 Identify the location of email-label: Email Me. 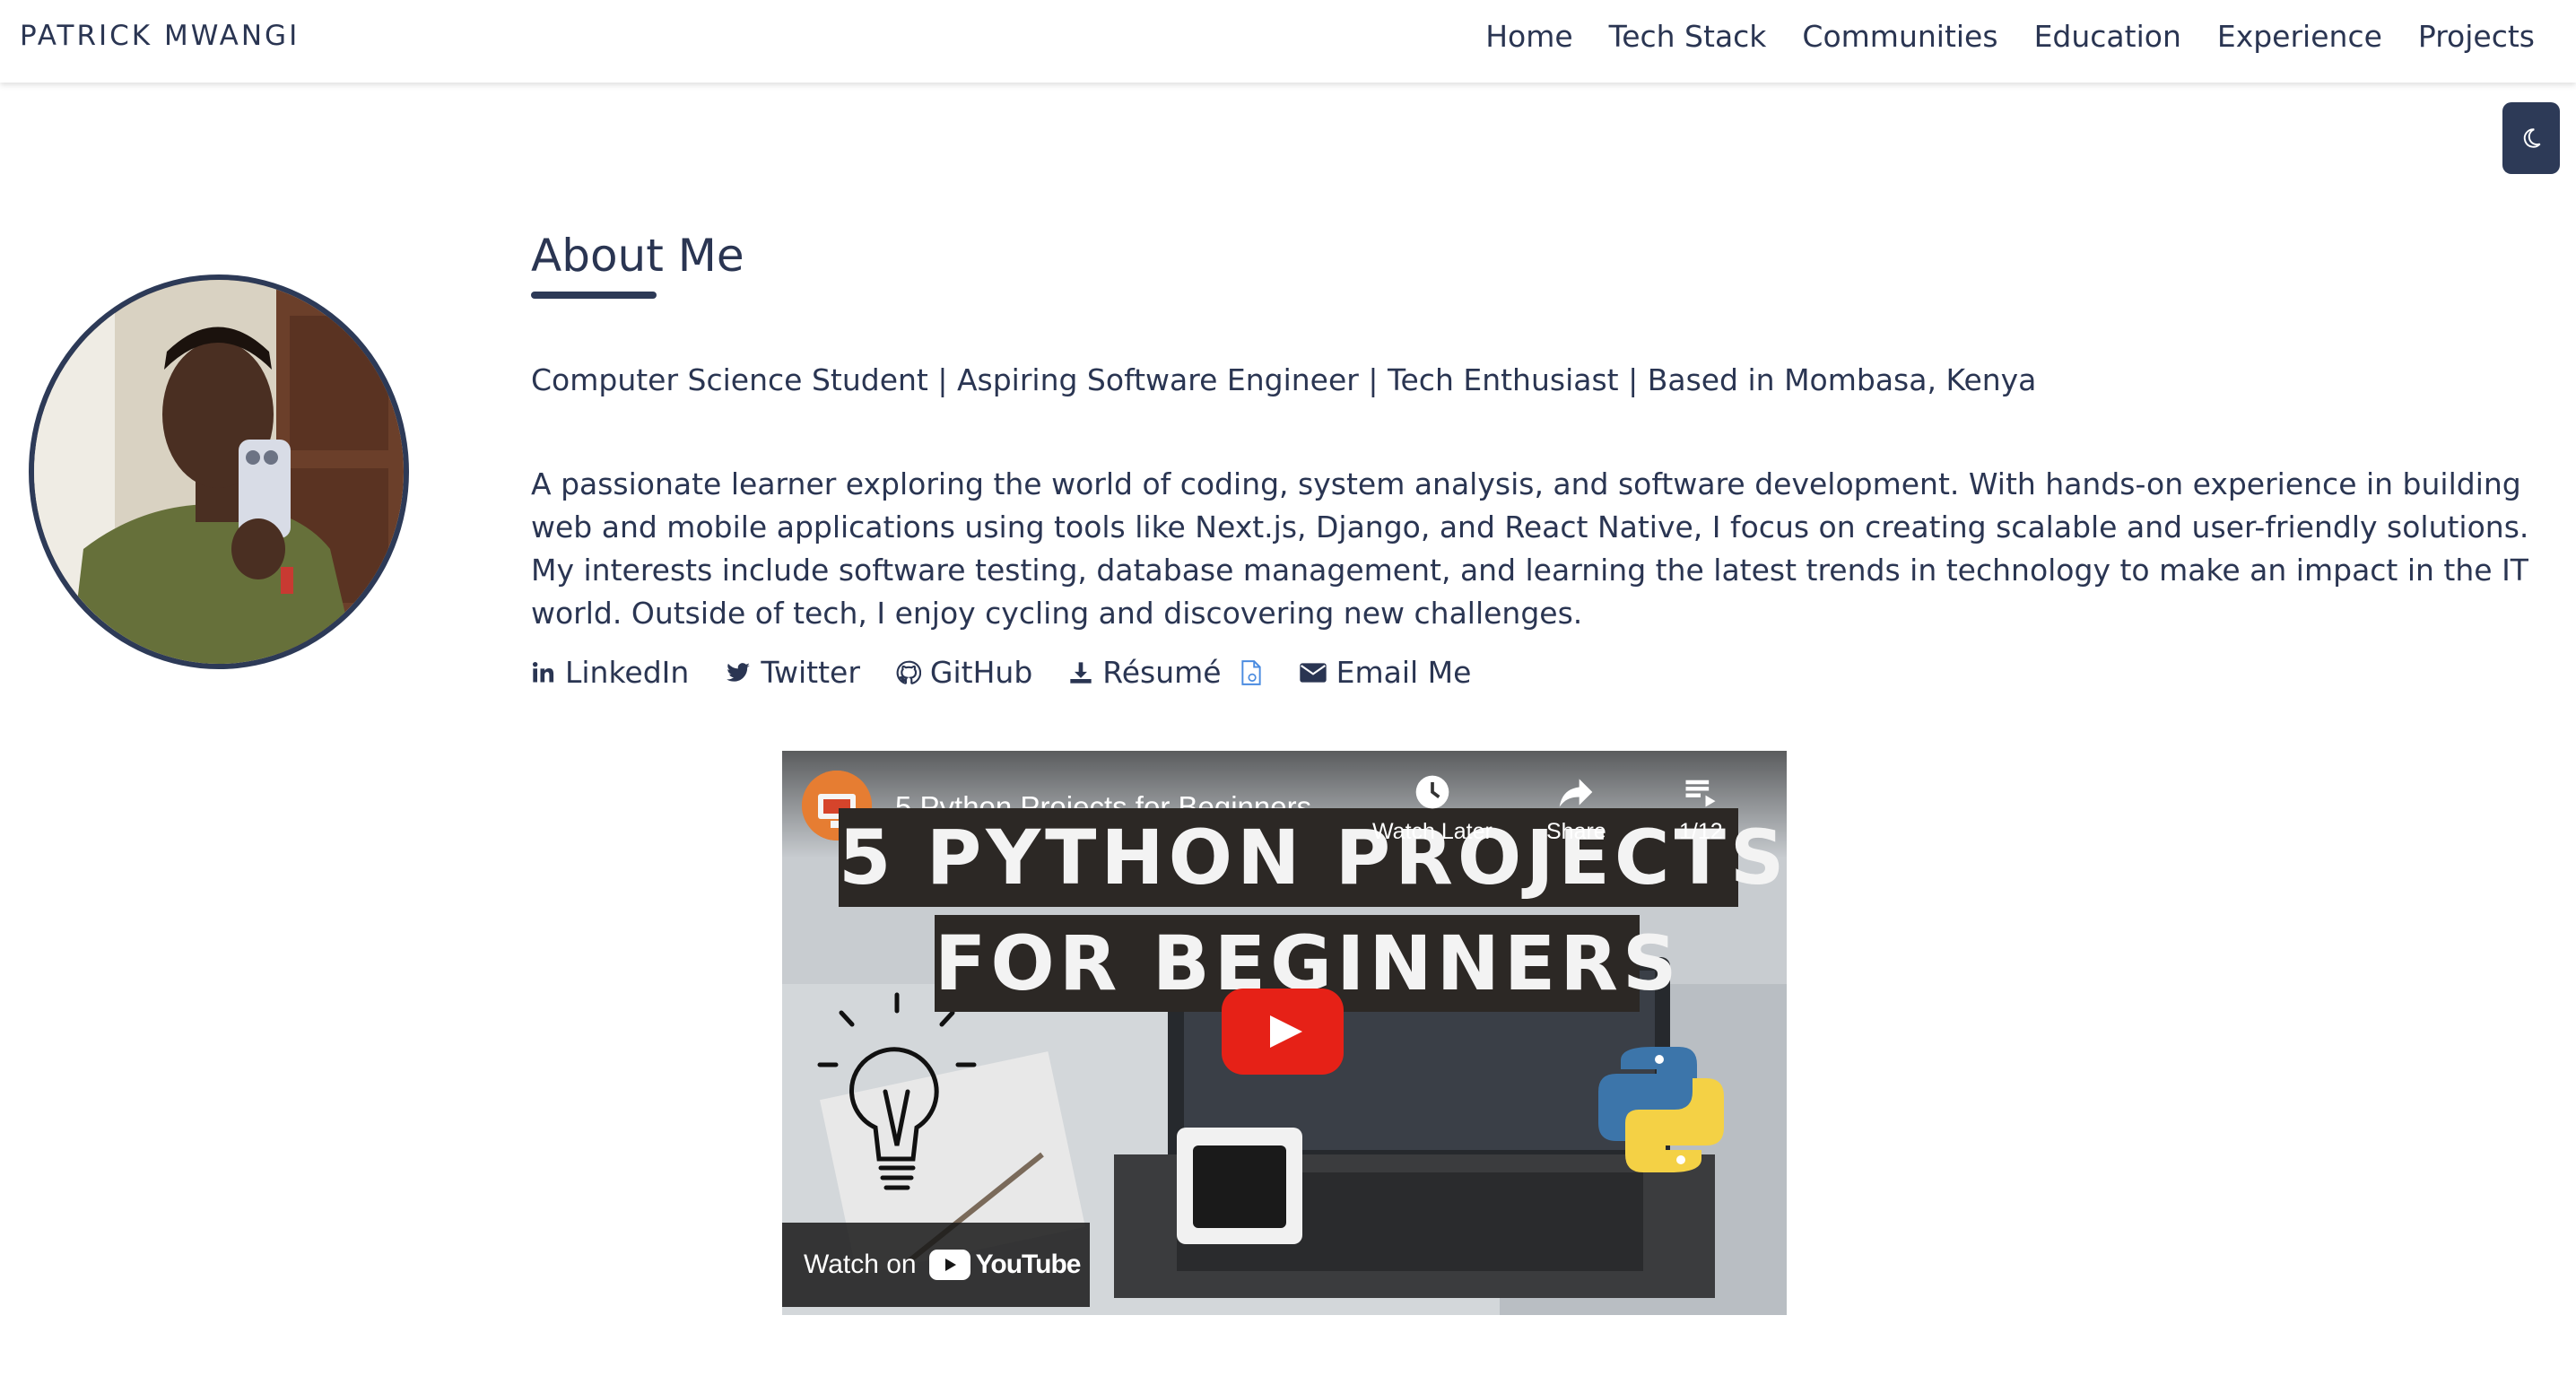
(1404, 672).